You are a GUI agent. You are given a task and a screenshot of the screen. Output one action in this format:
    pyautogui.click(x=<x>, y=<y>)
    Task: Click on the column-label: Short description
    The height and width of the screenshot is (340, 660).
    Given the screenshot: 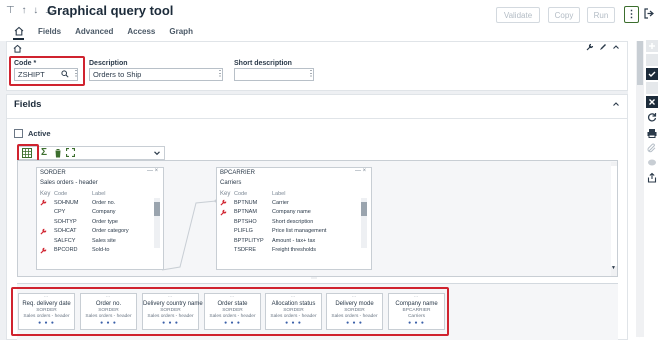 What is the action you would take?
    pyautogui.click(x=293, y=221)
    